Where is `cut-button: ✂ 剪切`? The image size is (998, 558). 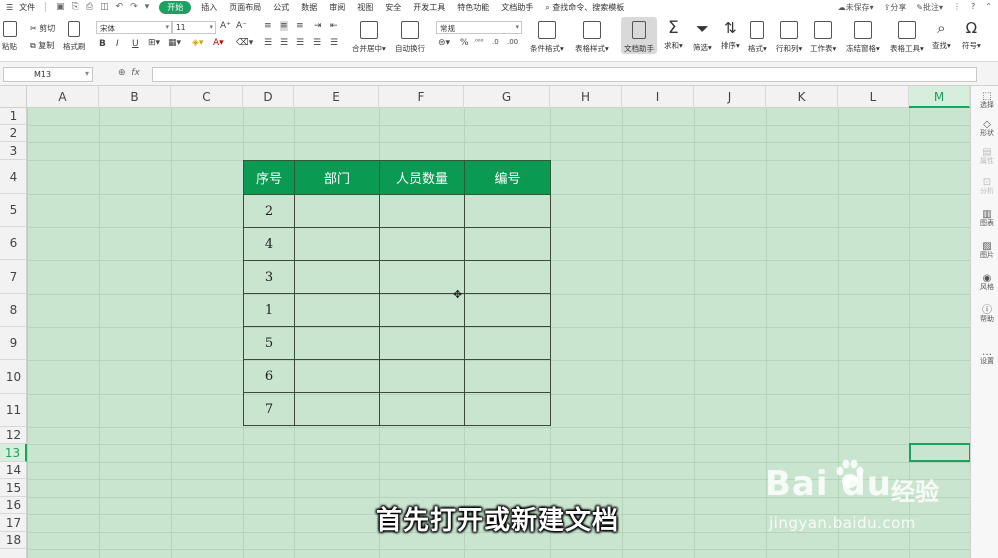 cut-button: ✂ 剪切 is located at coordinates (42, 28).